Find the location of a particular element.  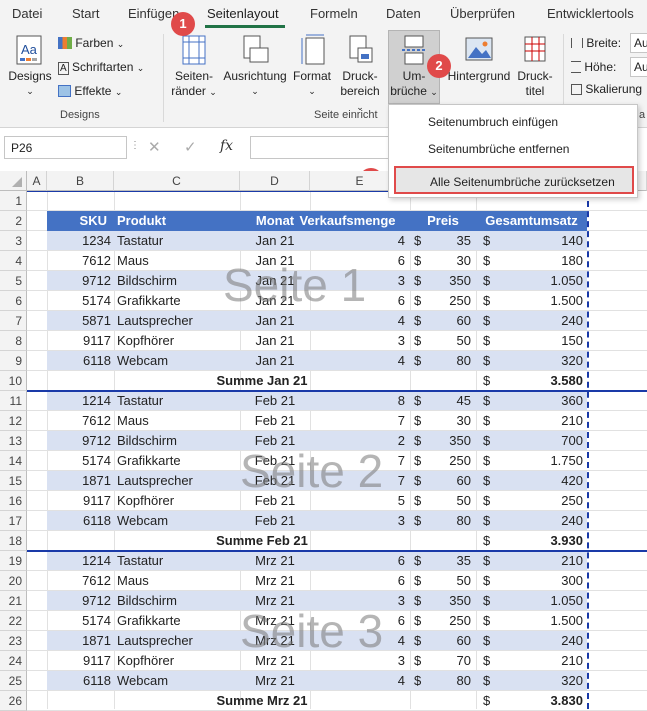

insert-function-icon: fx is located at coordinates (226, 146).